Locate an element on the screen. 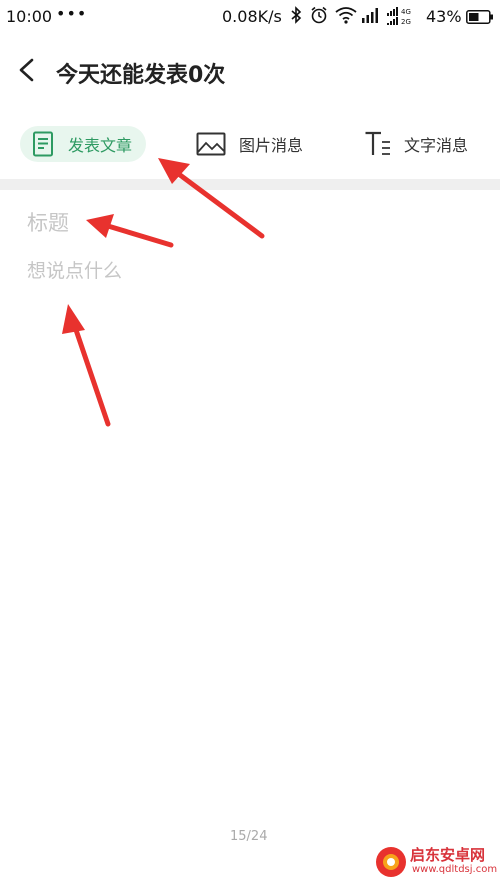 This screenshot has height=883, width=500. status-bar: 10:00 ••• 0.08K/s 4G 2G 43% is located at coordinates (250, 16).